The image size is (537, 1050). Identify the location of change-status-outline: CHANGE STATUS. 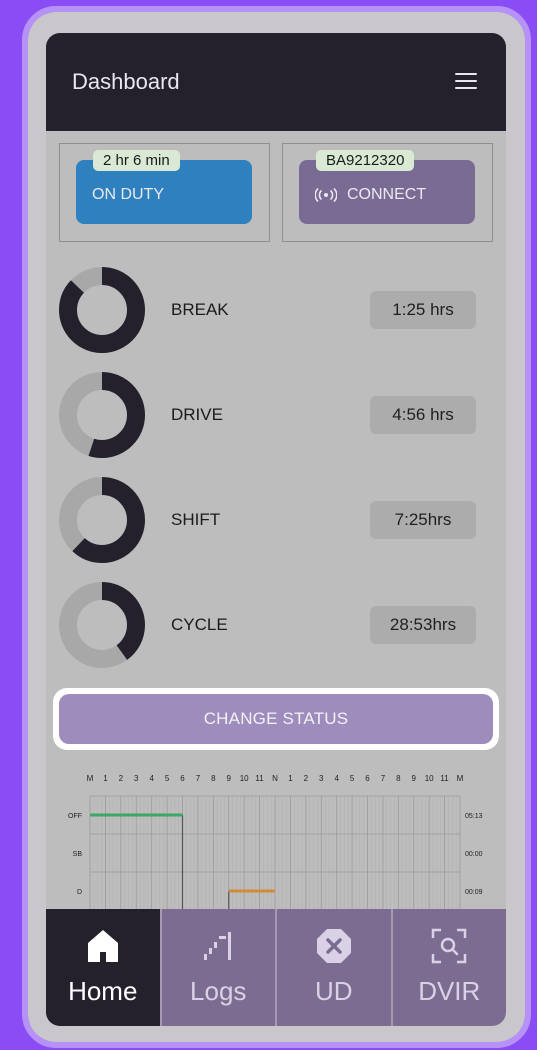
(276, 719).